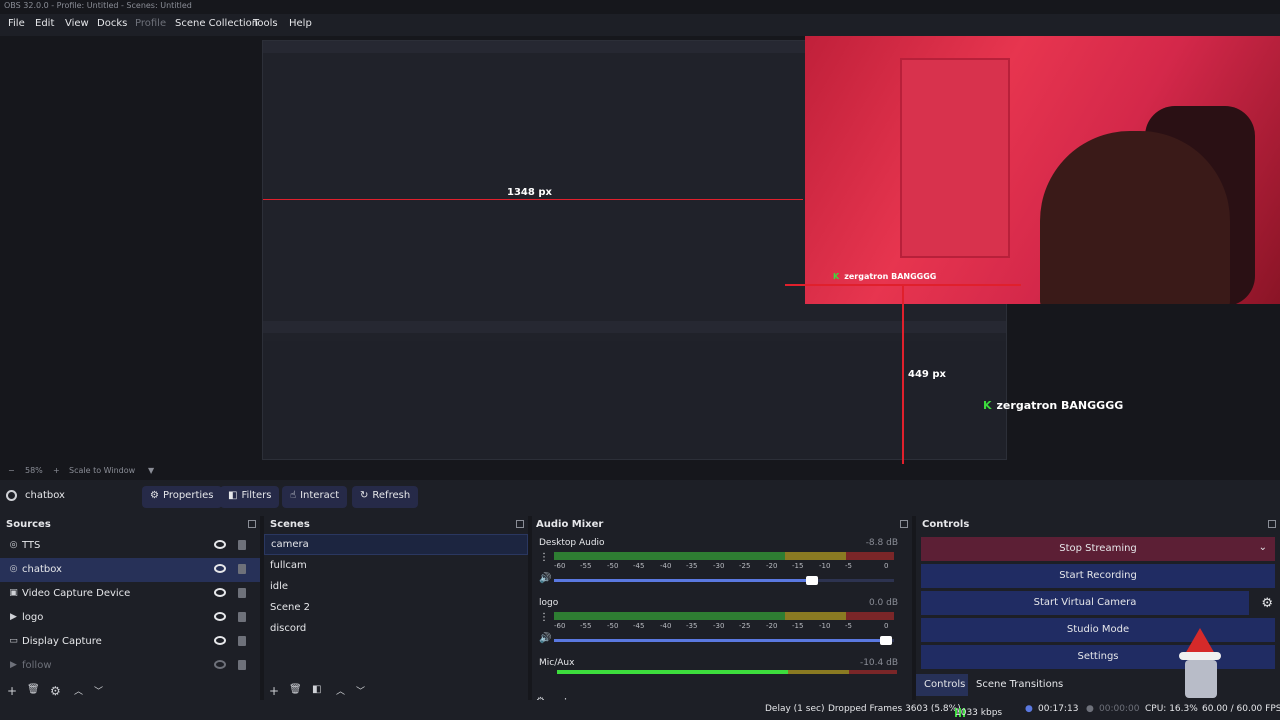  What do you see at coordinates (396, 566) in the screenshot?
I see `scene-row: fullcam` at bounding box center [396, 566].